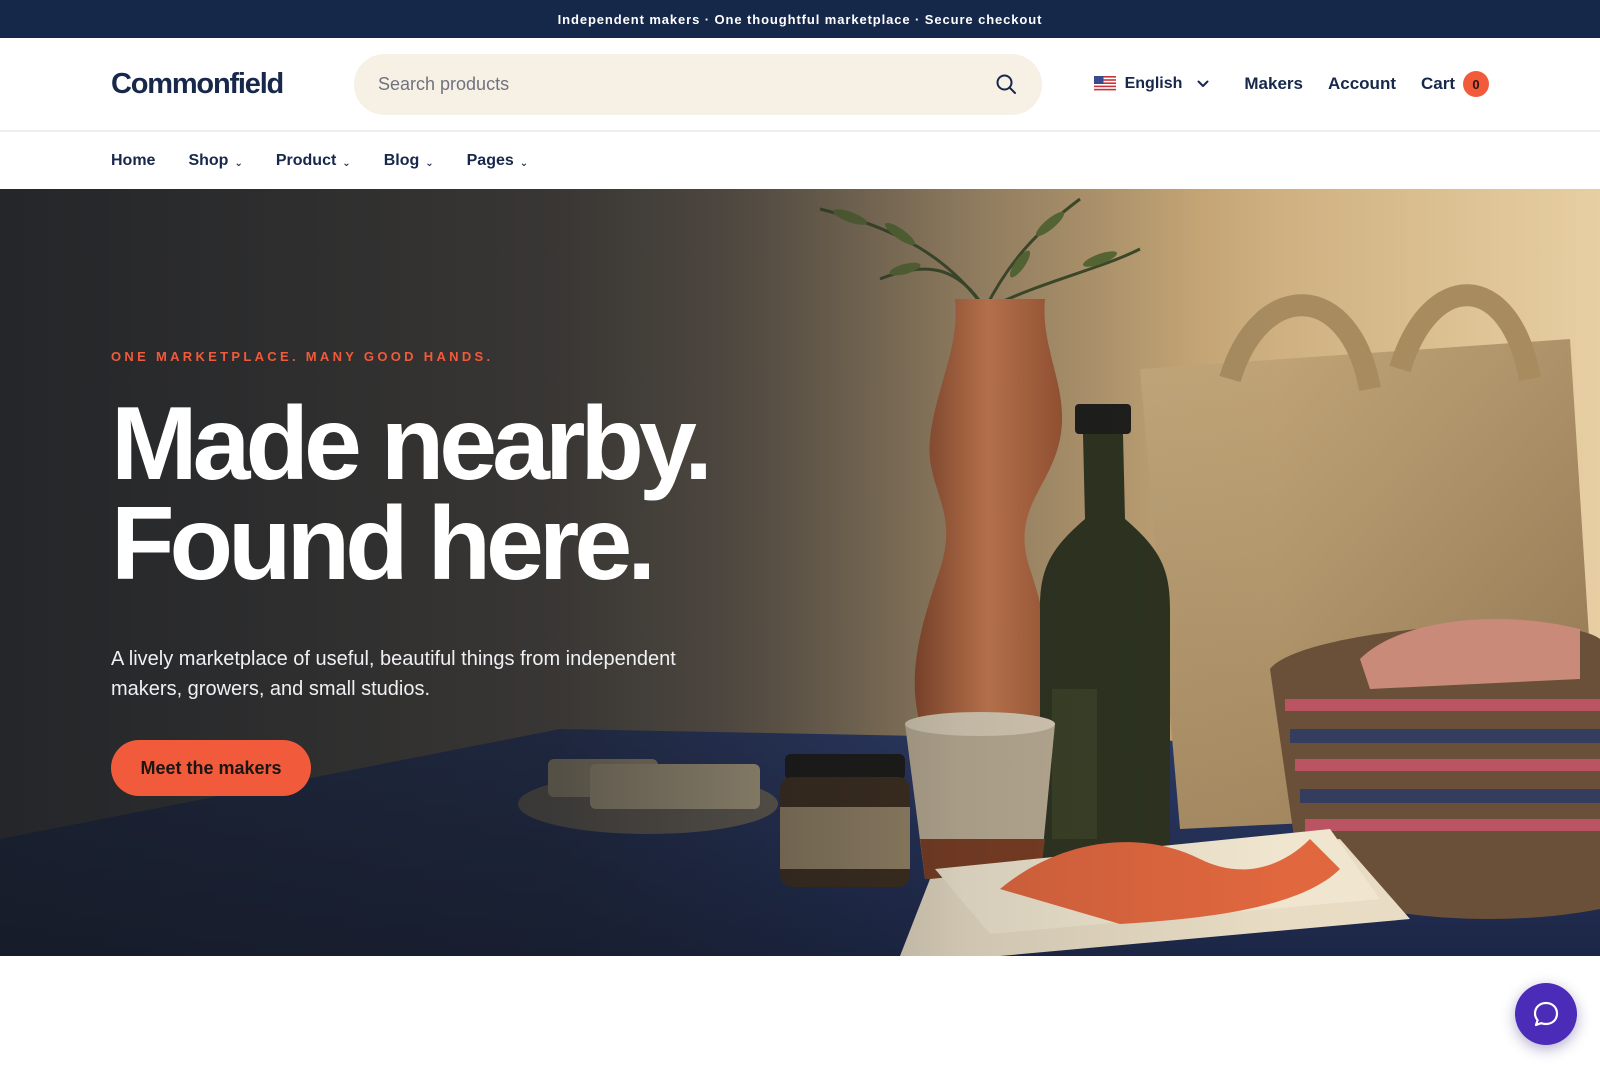 Image resolution: width=1600 pixels, height=1067 pixels. What do you see at coordinates (1362, 84) in the screenshot?
I see `account-link: Account` at bounding box center [1362, 84].